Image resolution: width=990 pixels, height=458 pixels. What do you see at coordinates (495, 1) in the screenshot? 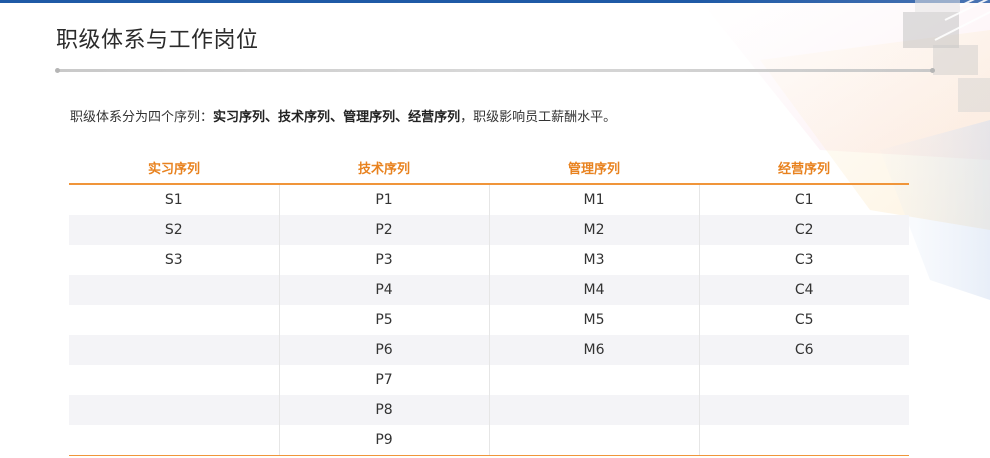
I see `top-accent-bar` at bounding box center [495, 1].